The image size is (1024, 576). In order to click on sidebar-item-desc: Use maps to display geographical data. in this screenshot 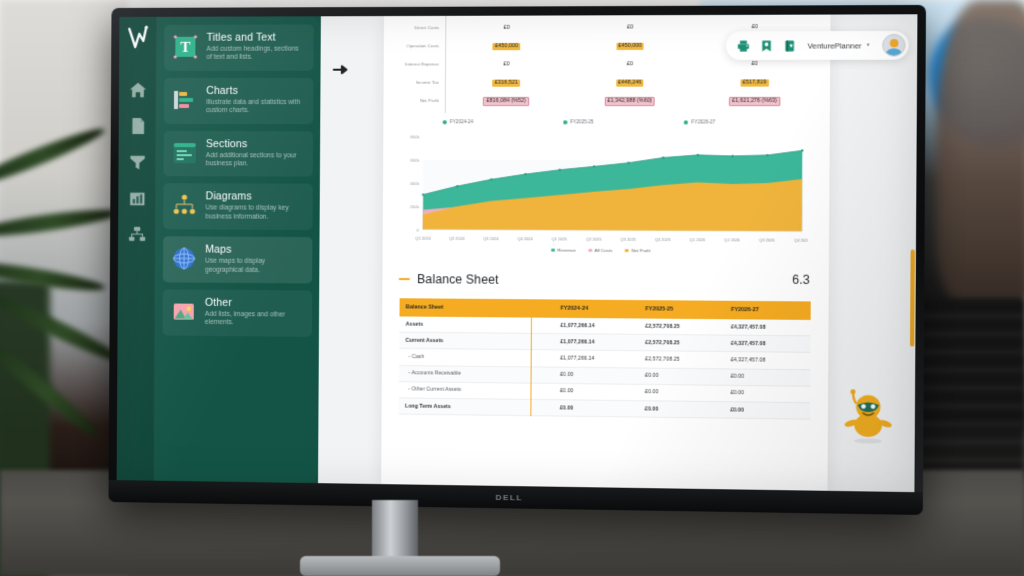, I will do `click(235, 265)`.